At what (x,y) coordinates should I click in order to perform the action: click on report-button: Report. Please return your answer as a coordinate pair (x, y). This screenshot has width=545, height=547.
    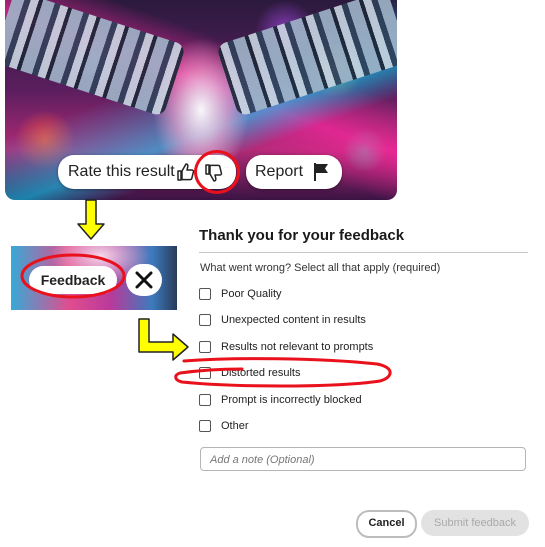
    Looking at the image, I should click on (294, 172).